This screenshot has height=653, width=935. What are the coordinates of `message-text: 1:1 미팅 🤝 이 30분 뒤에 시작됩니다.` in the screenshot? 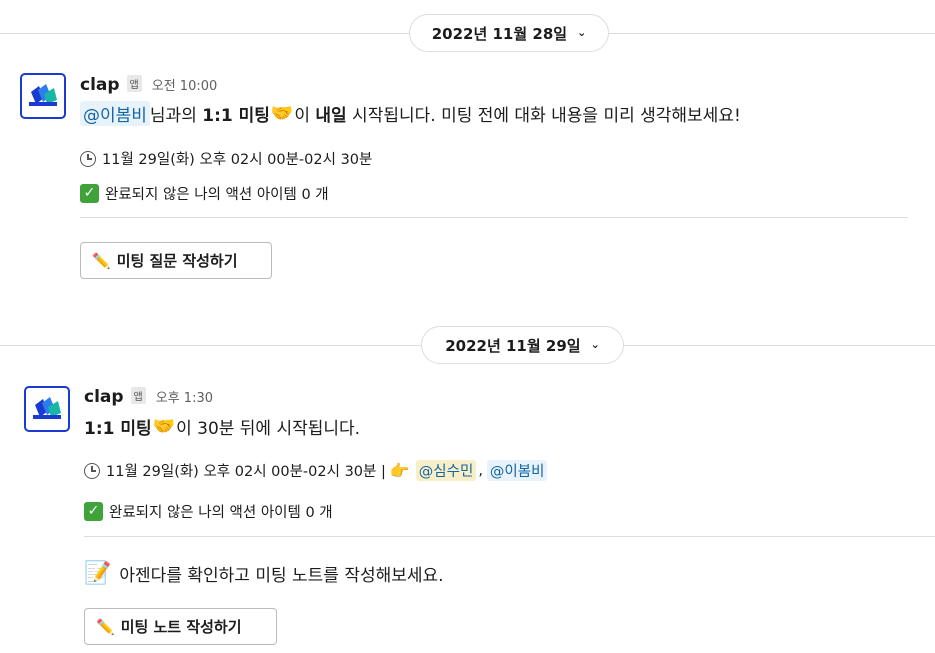 It's located at (222, 426).